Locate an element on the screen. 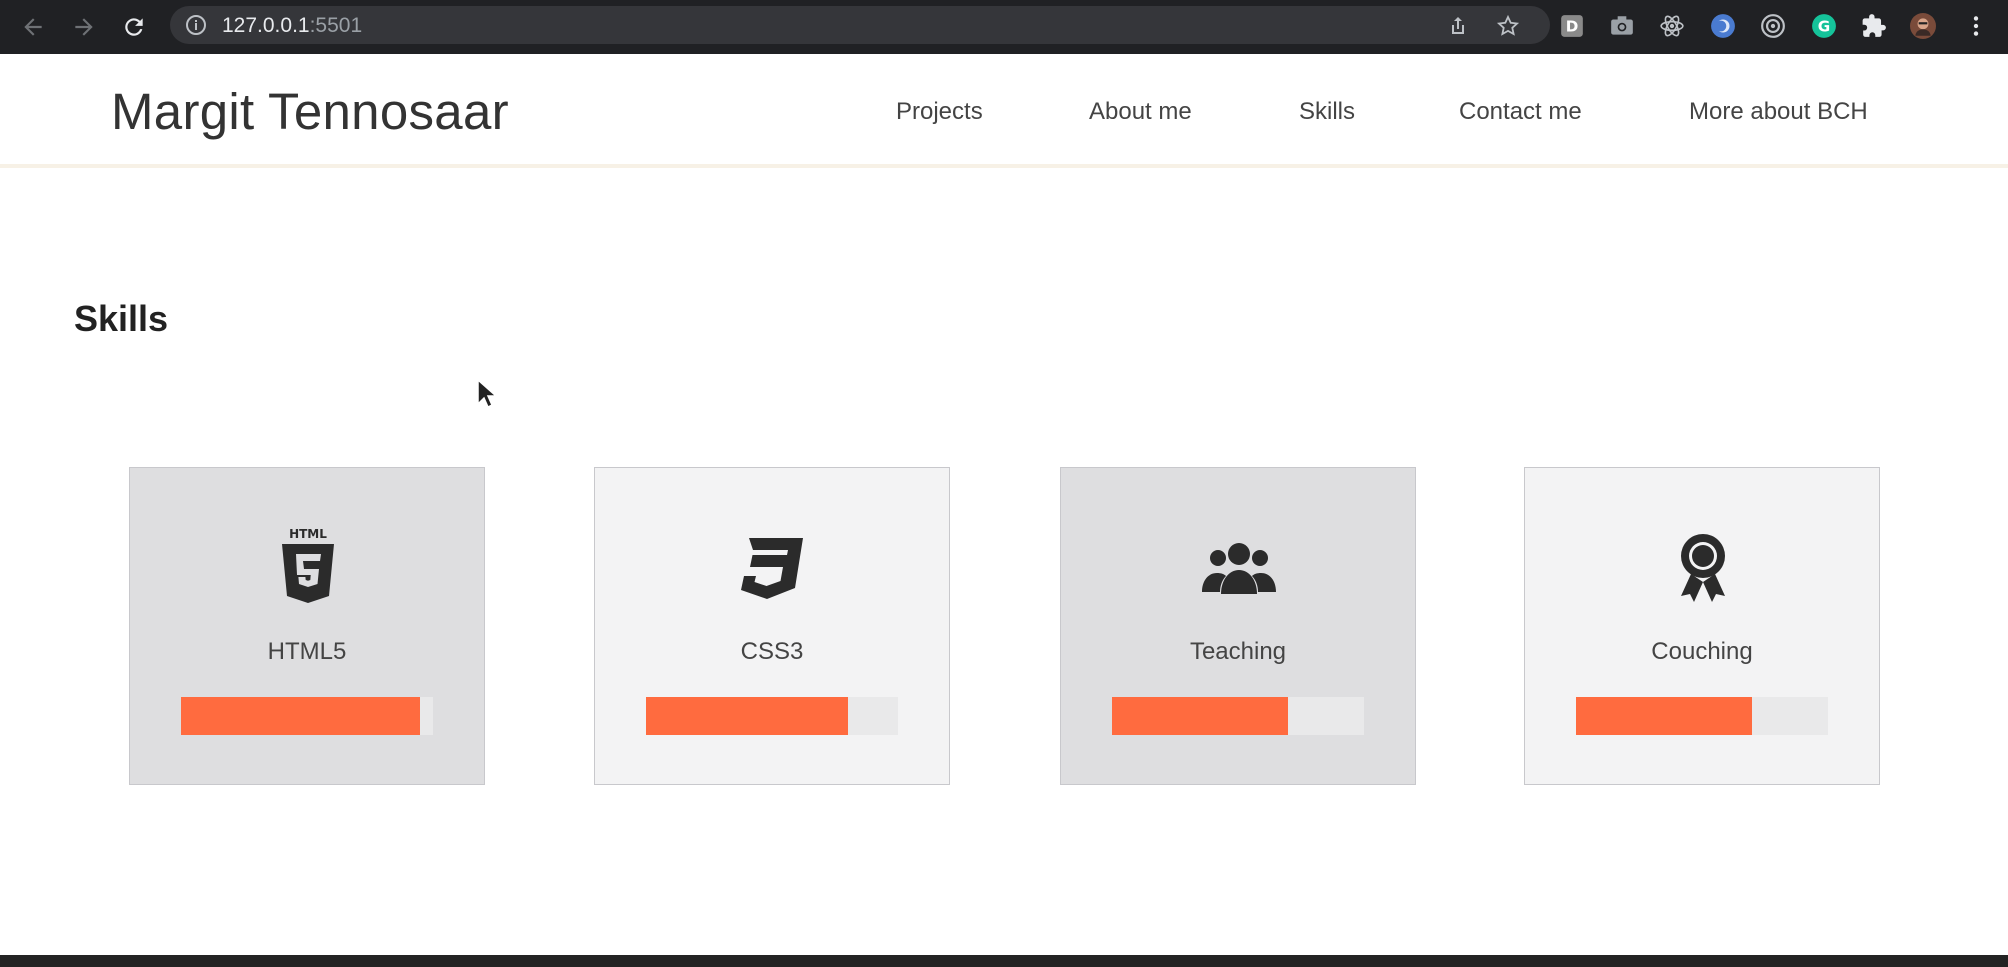  skill-label: Teaching is located at coordinates (1238, 651).